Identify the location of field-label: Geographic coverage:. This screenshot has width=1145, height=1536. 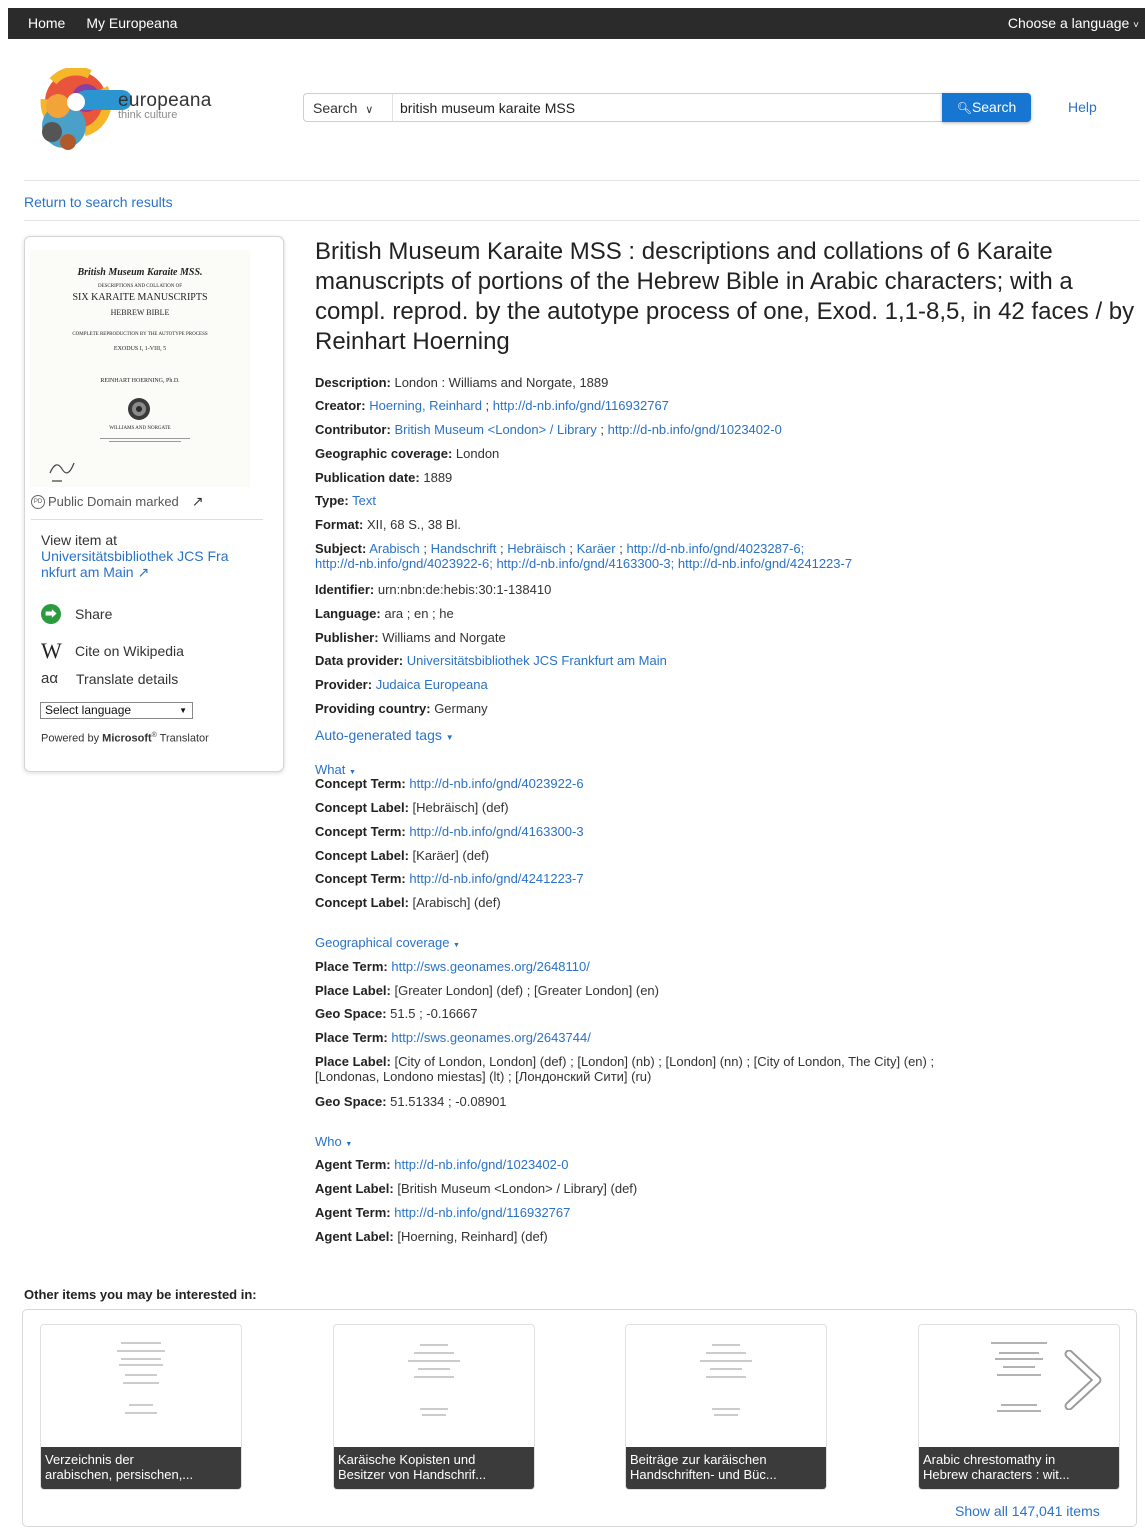
(384, 453).